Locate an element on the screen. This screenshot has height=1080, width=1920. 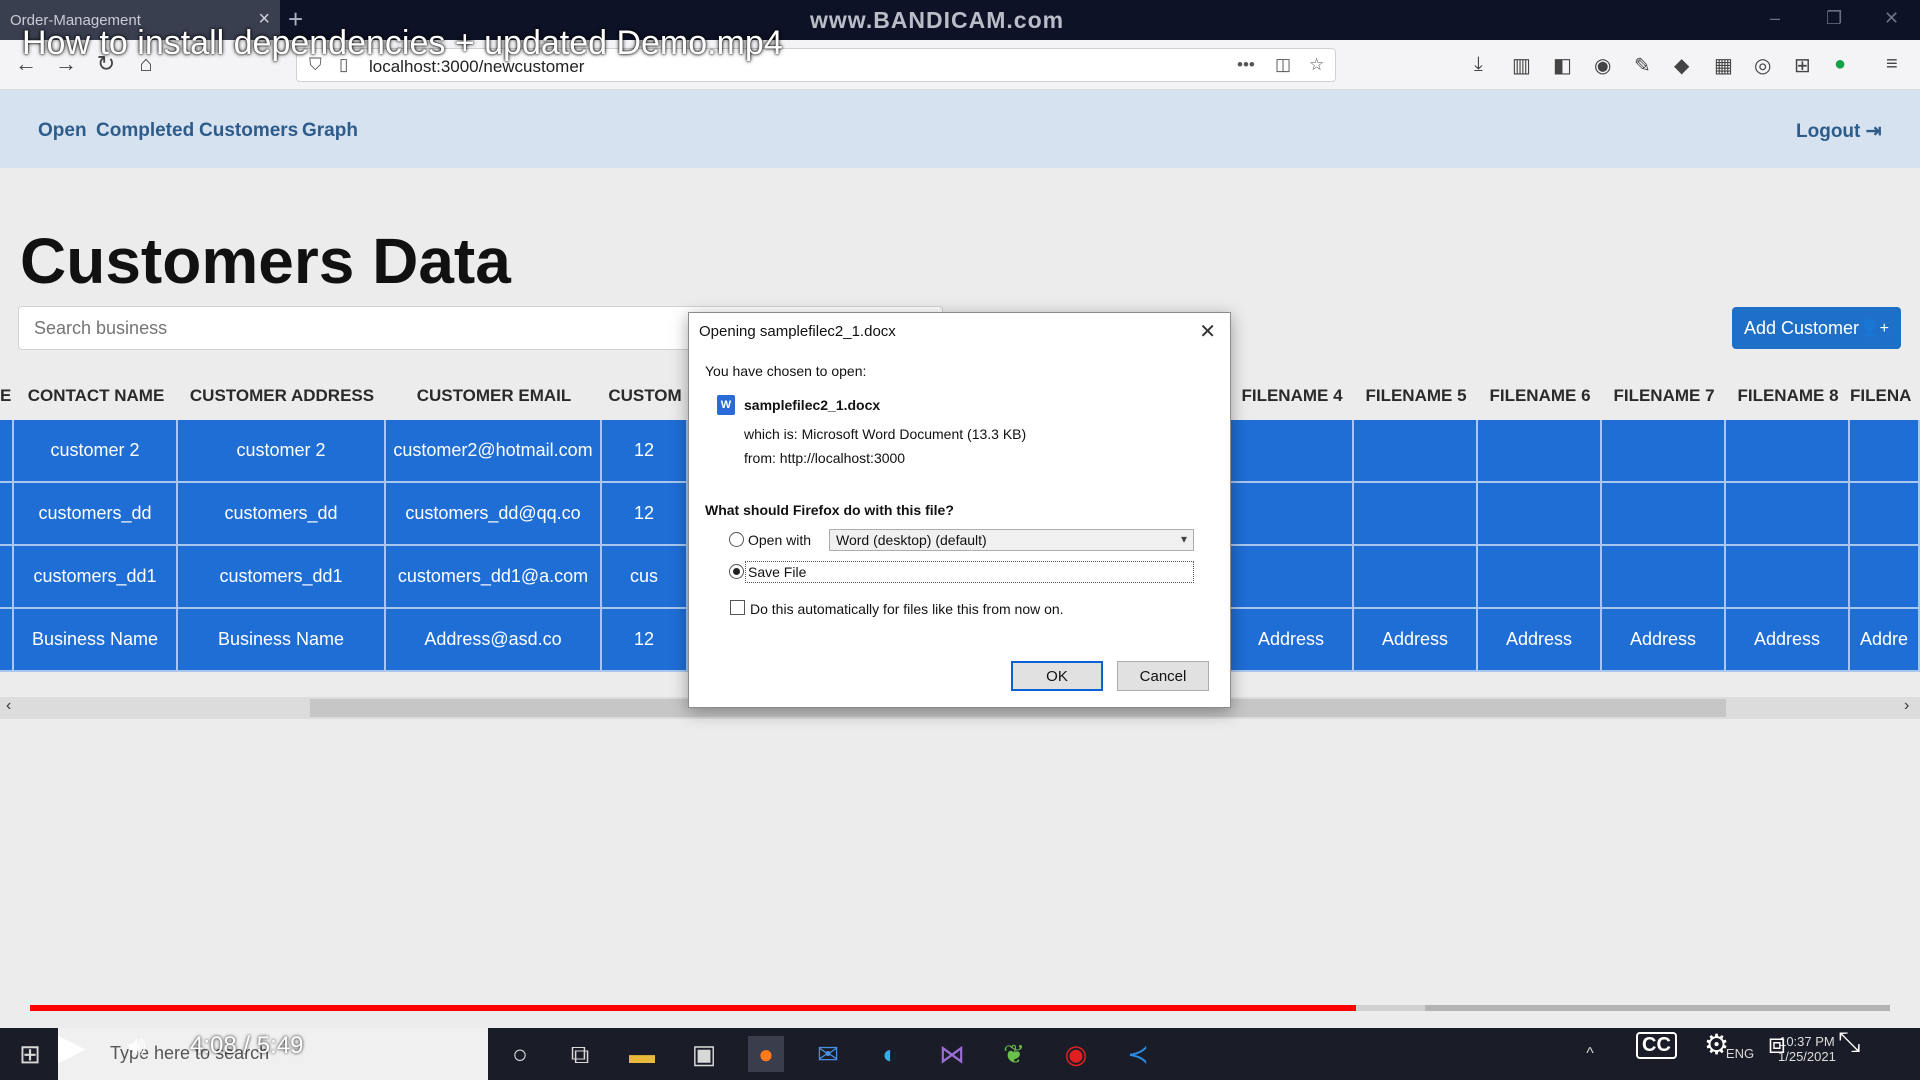
open-with-label: Open with is located at coordinates (779, 540).